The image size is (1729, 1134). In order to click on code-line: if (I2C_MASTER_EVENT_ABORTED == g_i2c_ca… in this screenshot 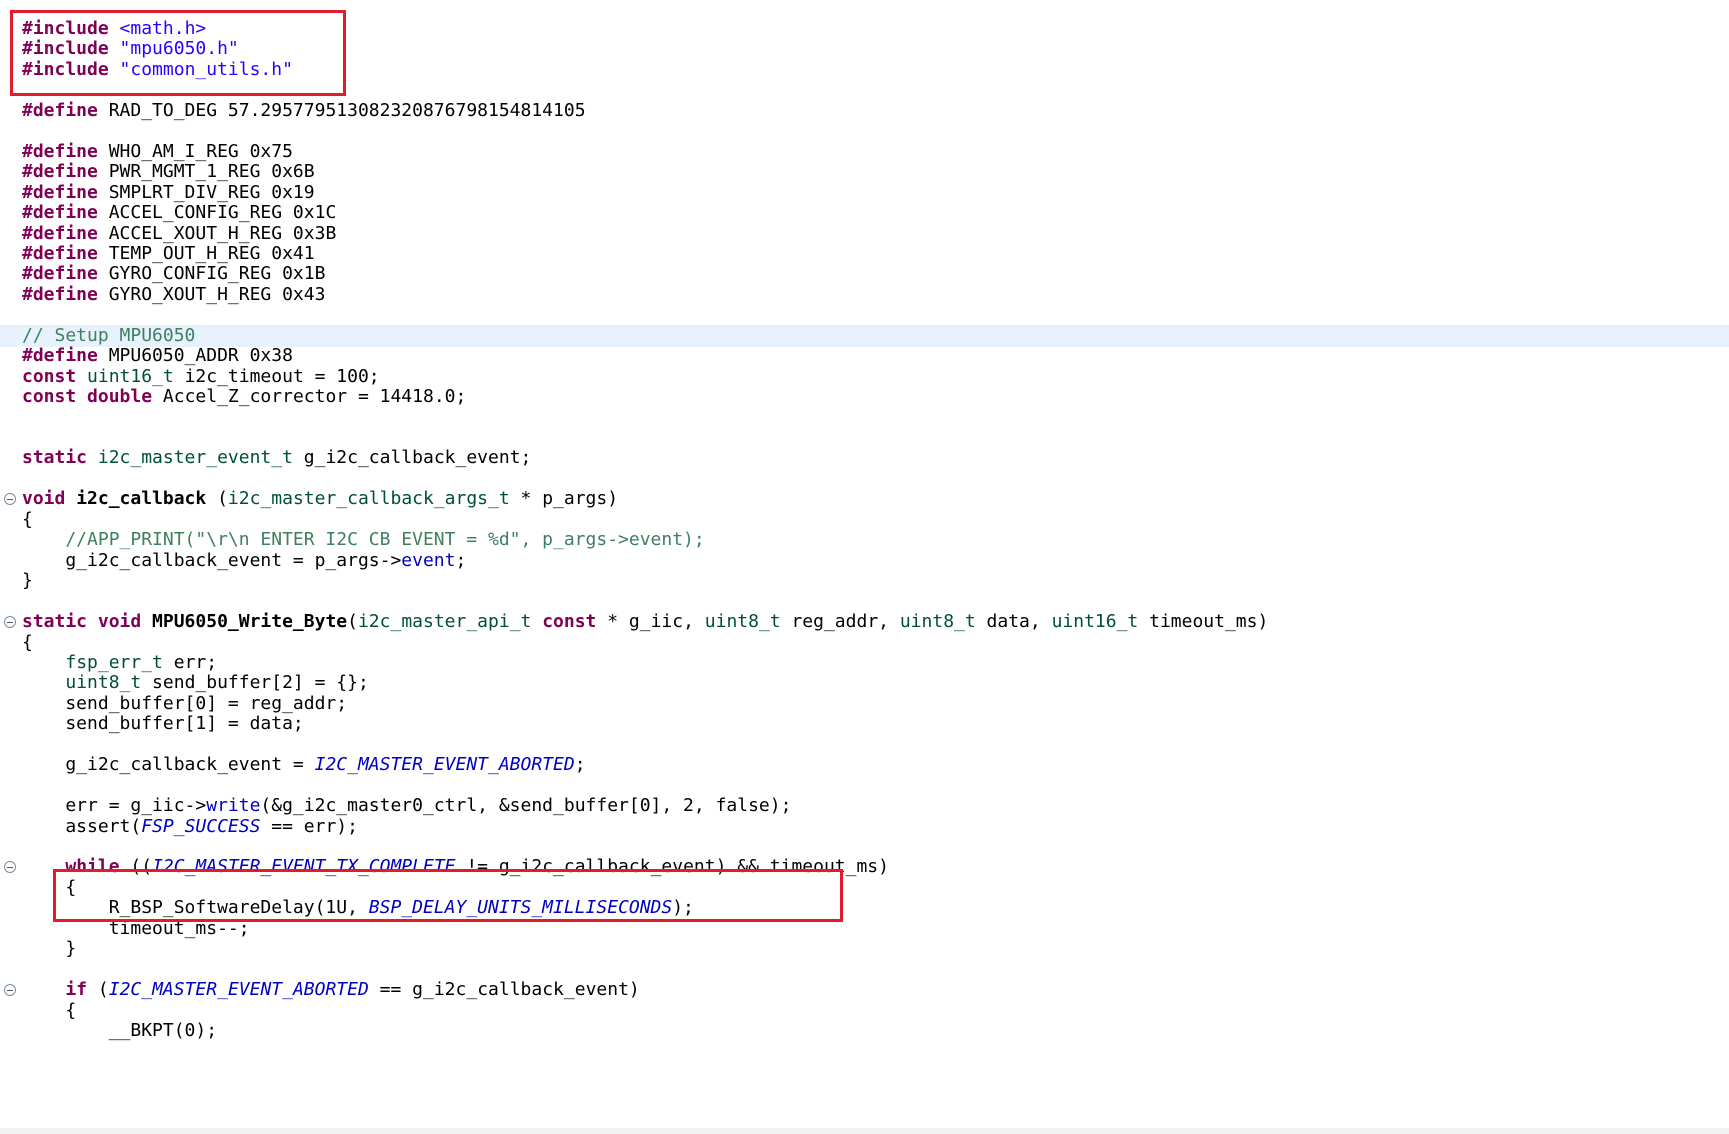, I will do `click(864, 990)`.